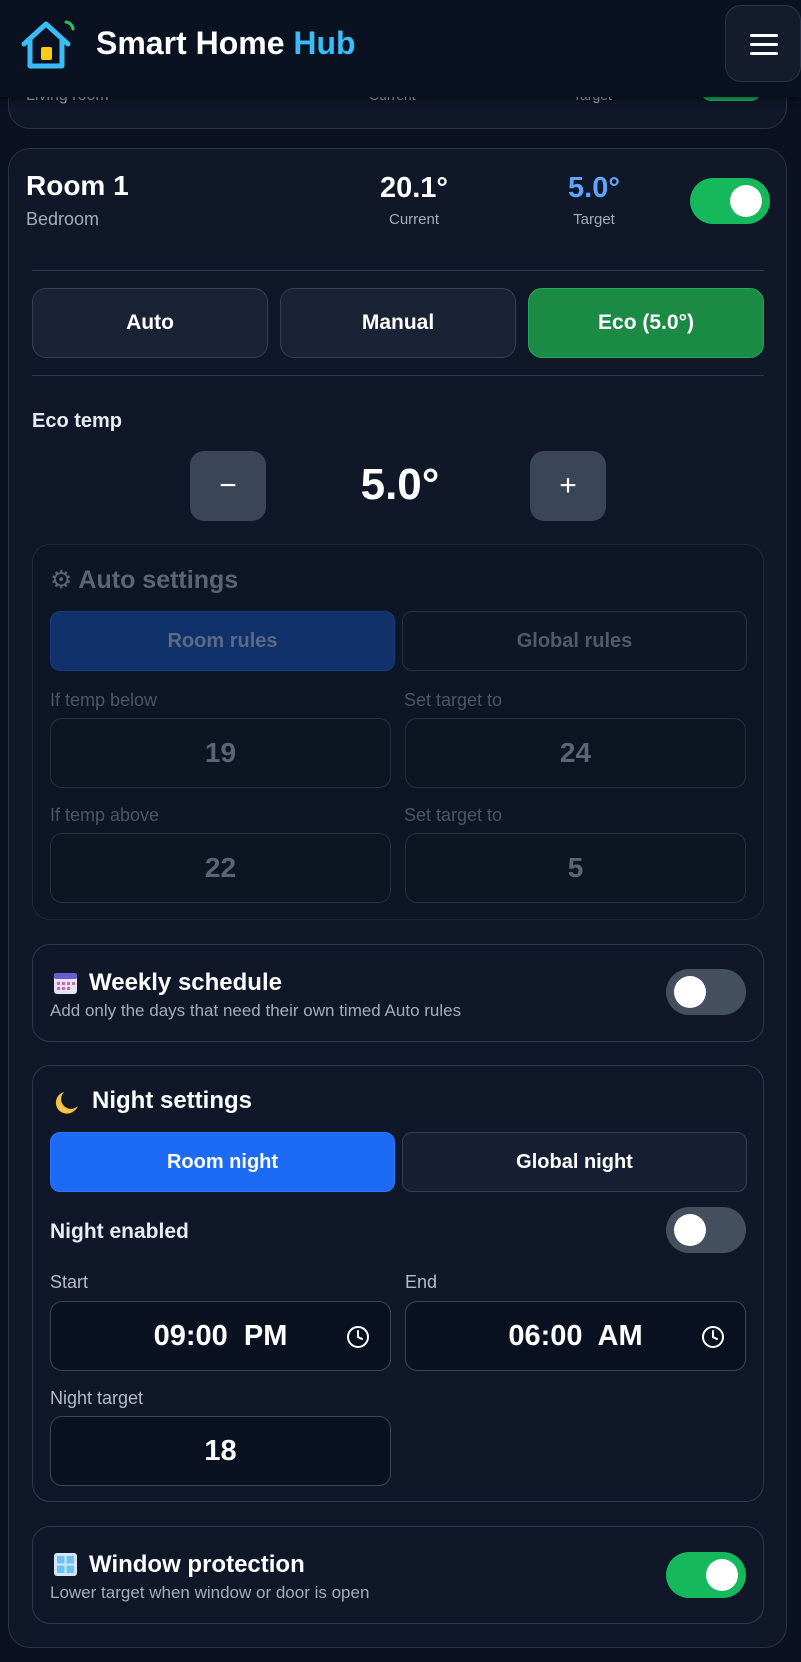 This screenshot has width=801, height=1662. What do you see at coordinates (48, 44) in the screenshot?
I see `home-logo-icon` at bounding box center [48, 44].